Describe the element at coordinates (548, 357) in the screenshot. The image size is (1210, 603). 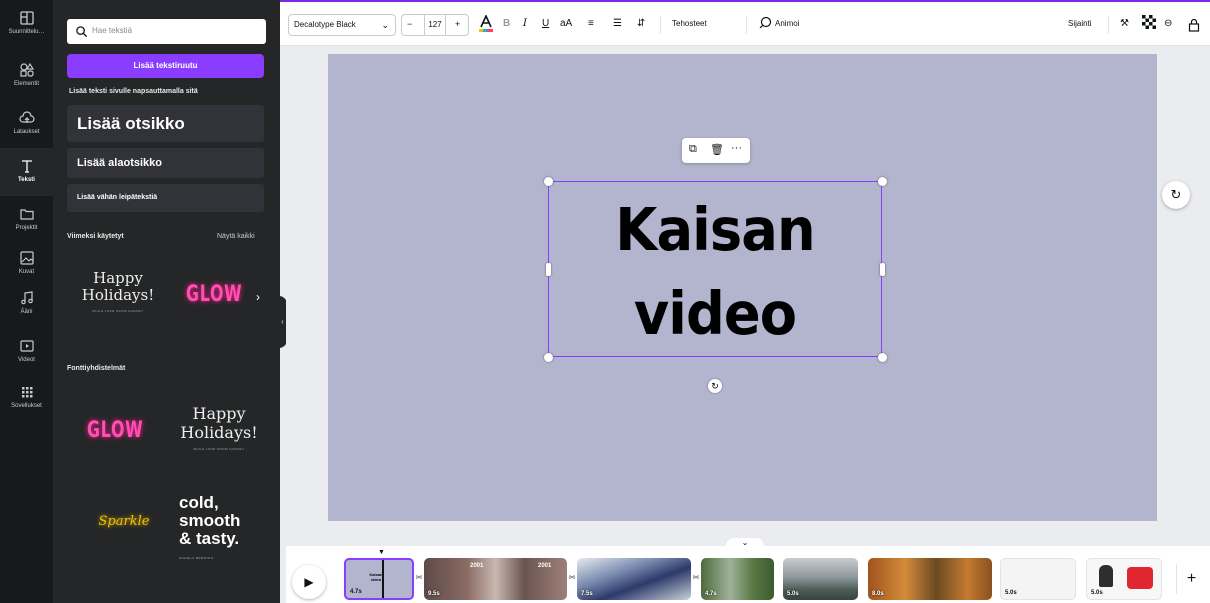
I see `resize-handle-bl` at that location.